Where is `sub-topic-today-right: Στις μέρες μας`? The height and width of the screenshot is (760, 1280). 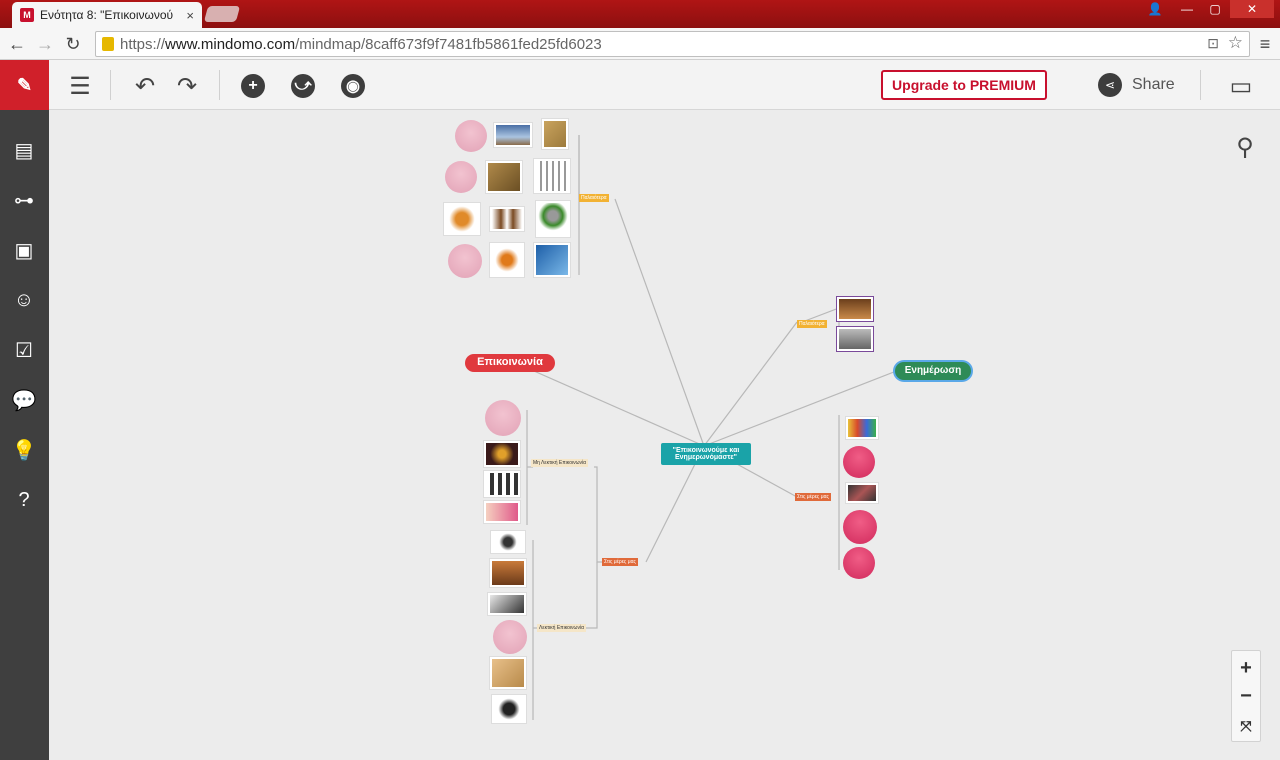
sub-topic-today-right: Στις μέρες μας is located at coordinates (813, 497).